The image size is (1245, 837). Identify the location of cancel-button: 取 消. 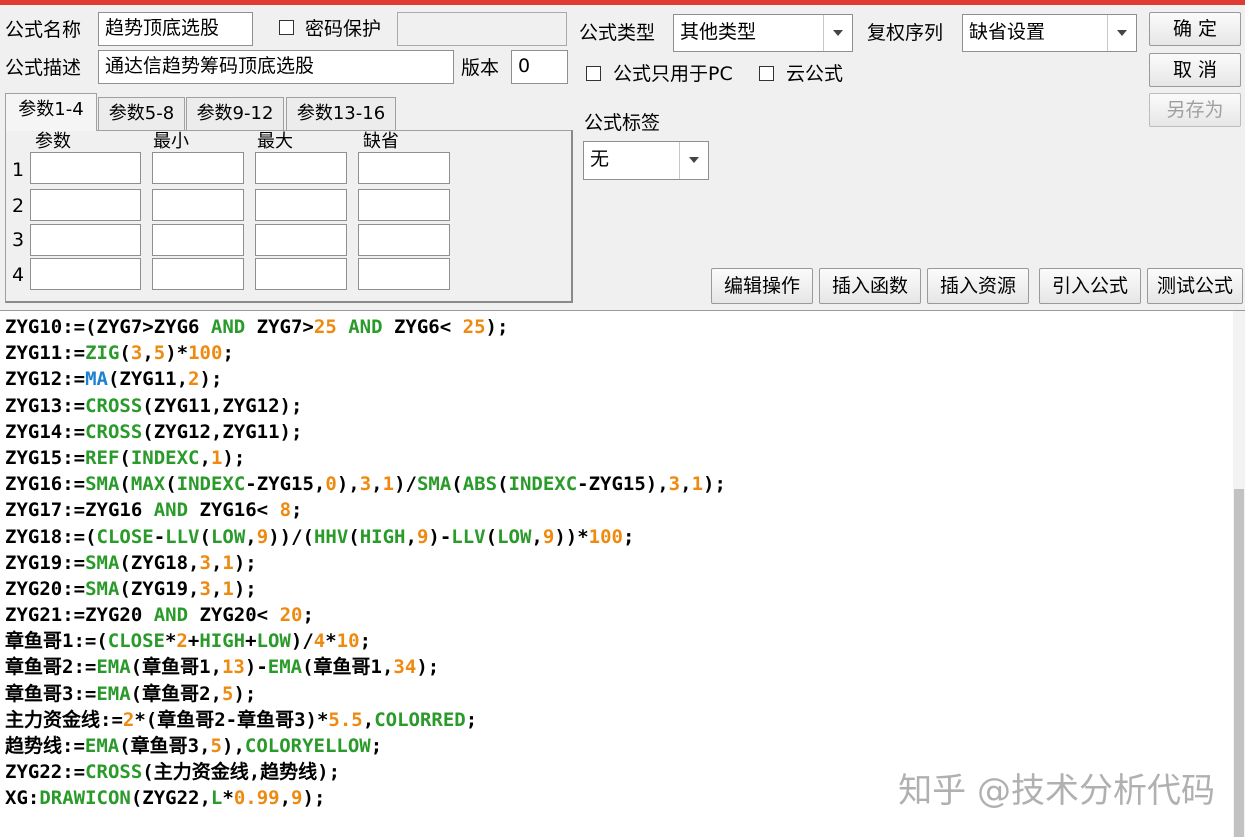
(1195, 70).